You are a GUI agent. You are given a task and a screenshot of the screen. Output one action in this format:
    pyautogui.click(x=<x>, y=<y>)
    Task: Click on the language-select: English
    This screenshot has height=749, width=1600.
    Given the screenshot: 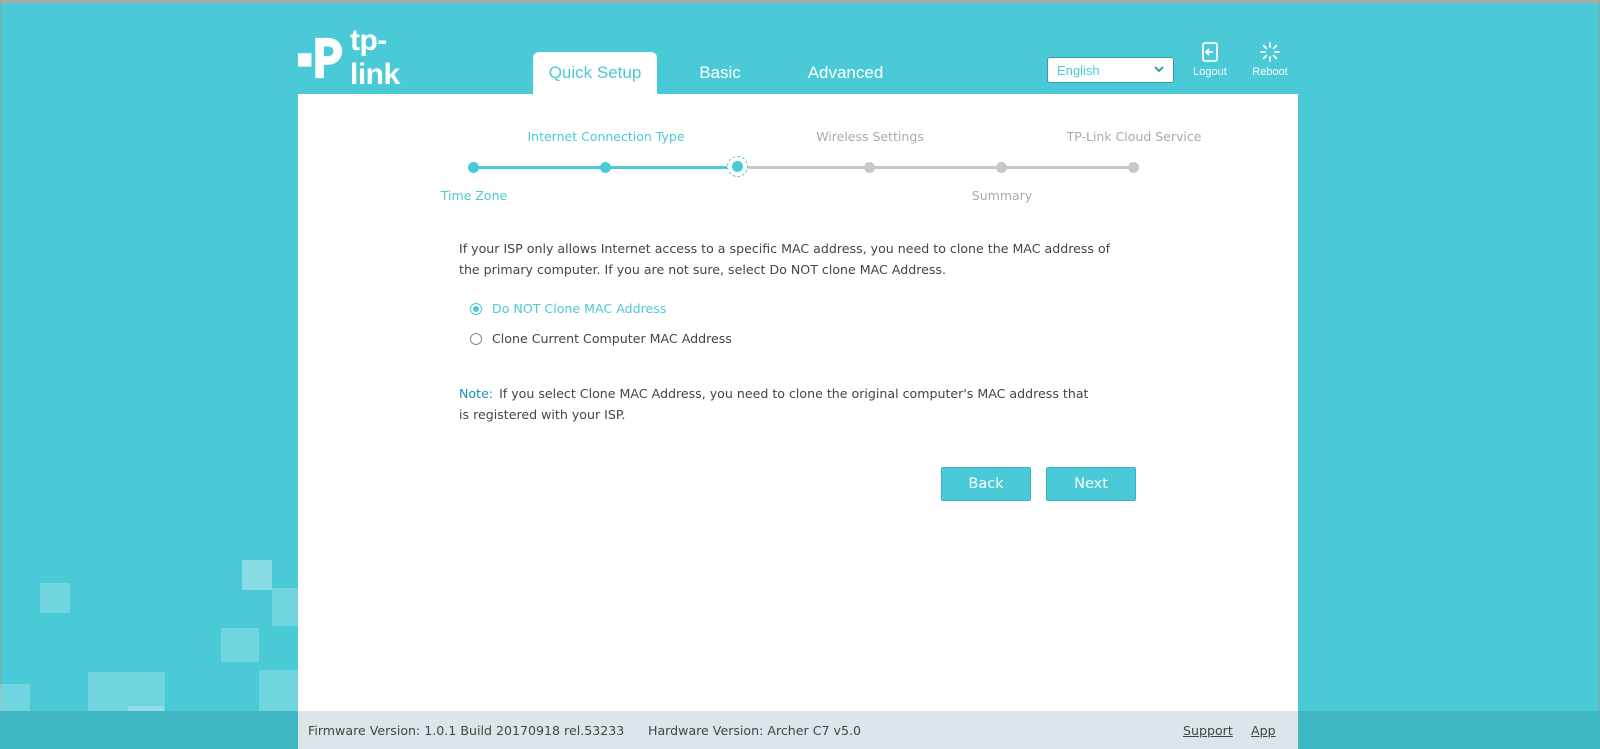 What is the action you would take?
    pyautogui.click(x=1110, y=70)
    